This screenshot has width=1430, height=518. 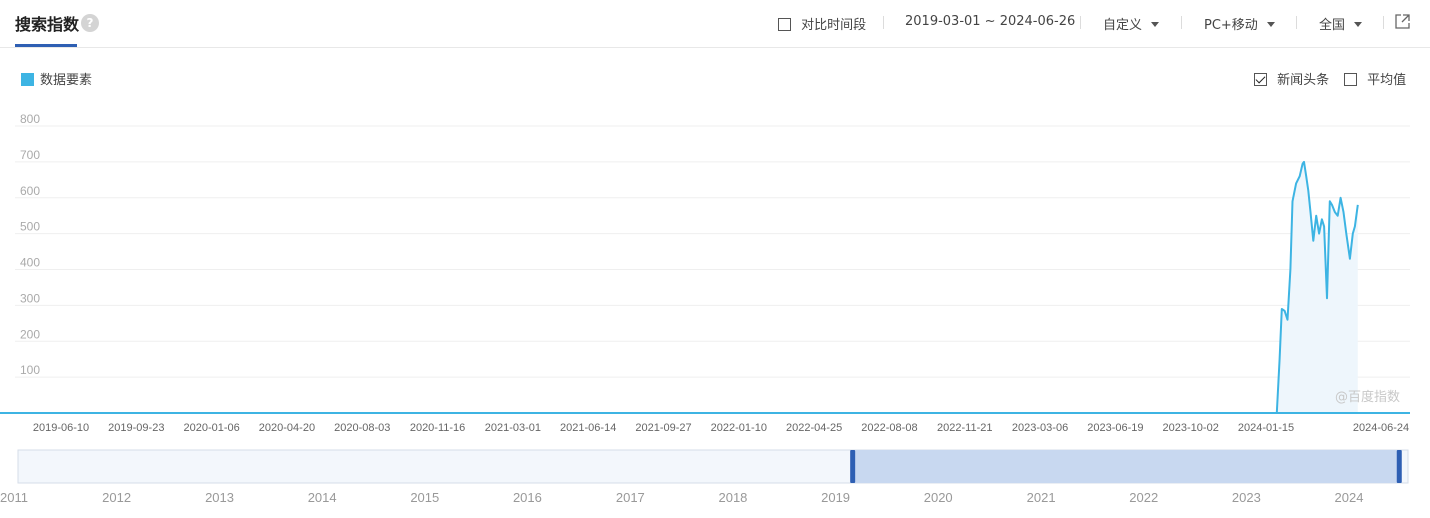 What do you see at coordinates (1125, 466) in the screenshot?
I see `navigator-selected-range` at bounding box center [1125, 466].